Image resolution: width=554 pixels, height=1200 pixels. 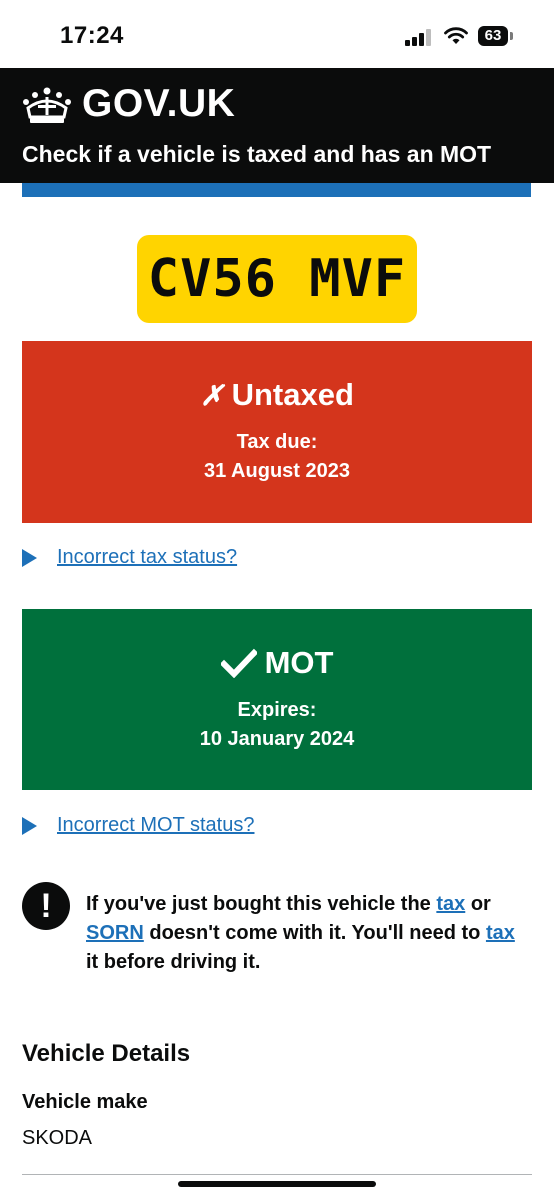 I want to click on warning-text-part: doesn't come with it. You'll need to, so click(x=314, y=933).